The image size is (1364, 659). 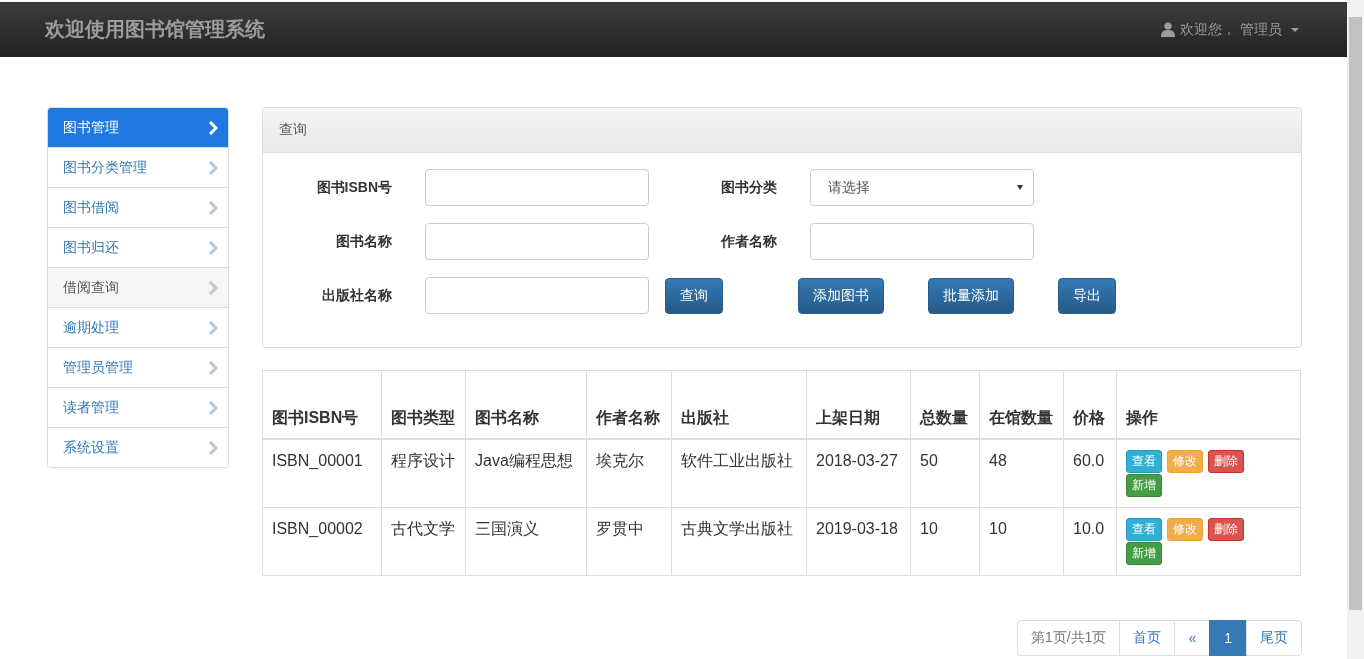 What do you see at coordinates (739, 473) in the screenshot?
I see `table-cell: 软件工业出版社` at bounding box center [739, 473].